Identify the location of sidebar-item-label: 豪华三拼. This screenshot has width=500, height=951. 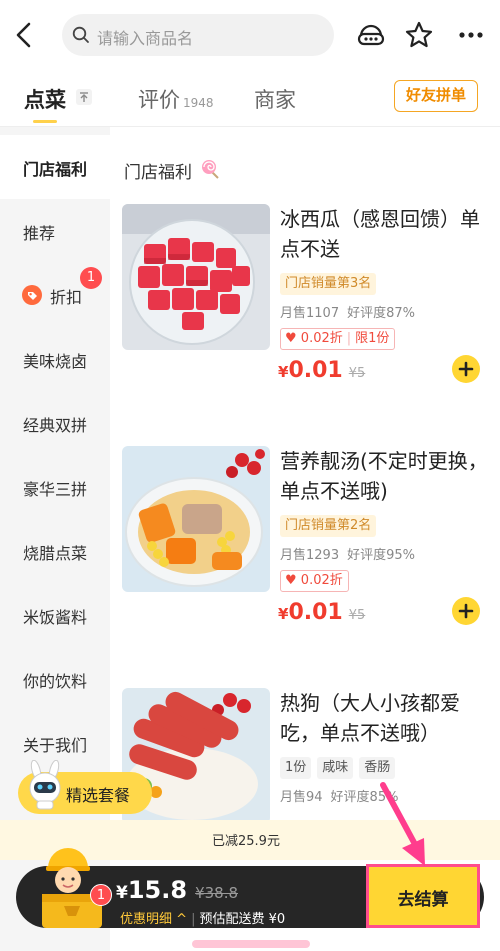
(55, 489).